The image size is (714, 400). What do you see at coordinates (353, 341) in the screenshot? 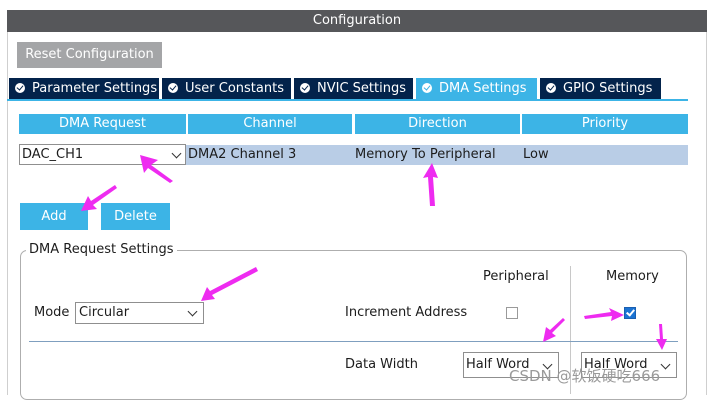
I see `settings-divider` at bounding box center [353, 341].